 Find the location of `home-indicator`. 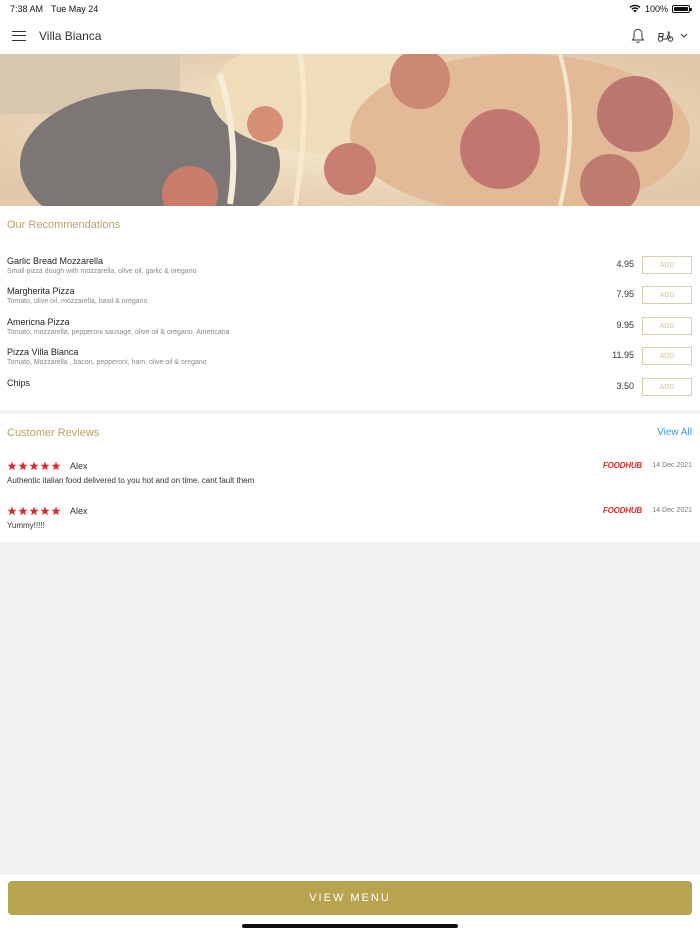

home-indicator is located at coordinates (350, 926).